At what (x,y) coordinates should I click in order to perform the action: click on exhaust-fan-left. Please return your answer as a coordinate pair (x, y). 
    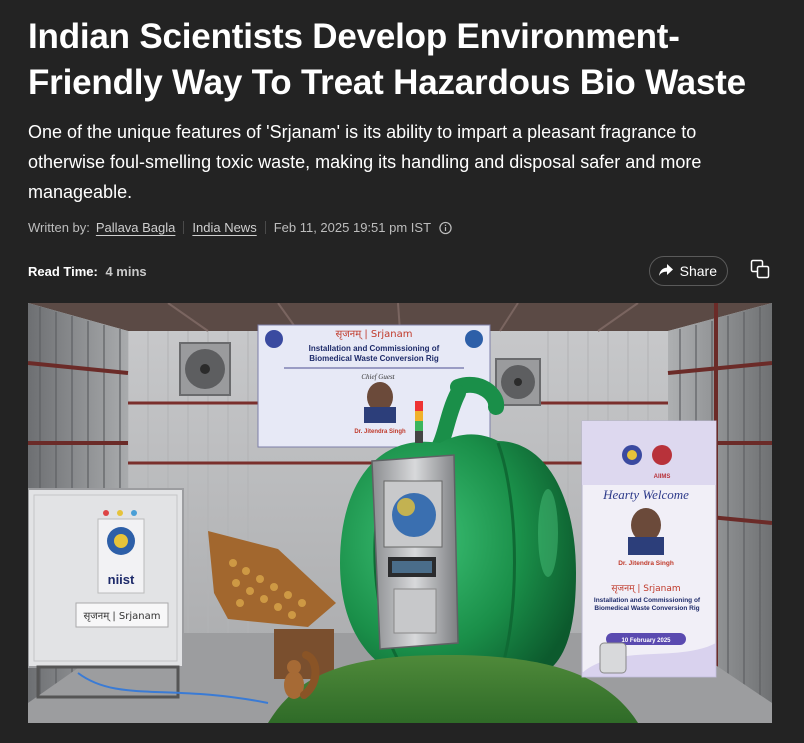
    Looking at the image, I should click on (205, 369).